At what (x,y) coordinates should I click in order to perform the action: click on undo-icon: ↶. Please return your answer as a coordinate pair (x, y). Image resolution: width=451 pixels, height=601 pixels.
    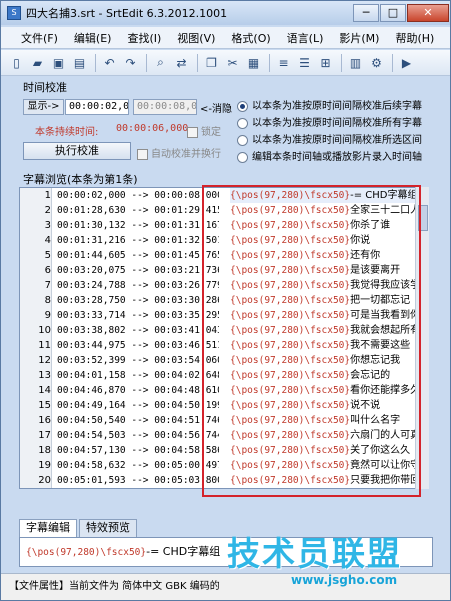
    Looking at the image, I should click on (109, 62).